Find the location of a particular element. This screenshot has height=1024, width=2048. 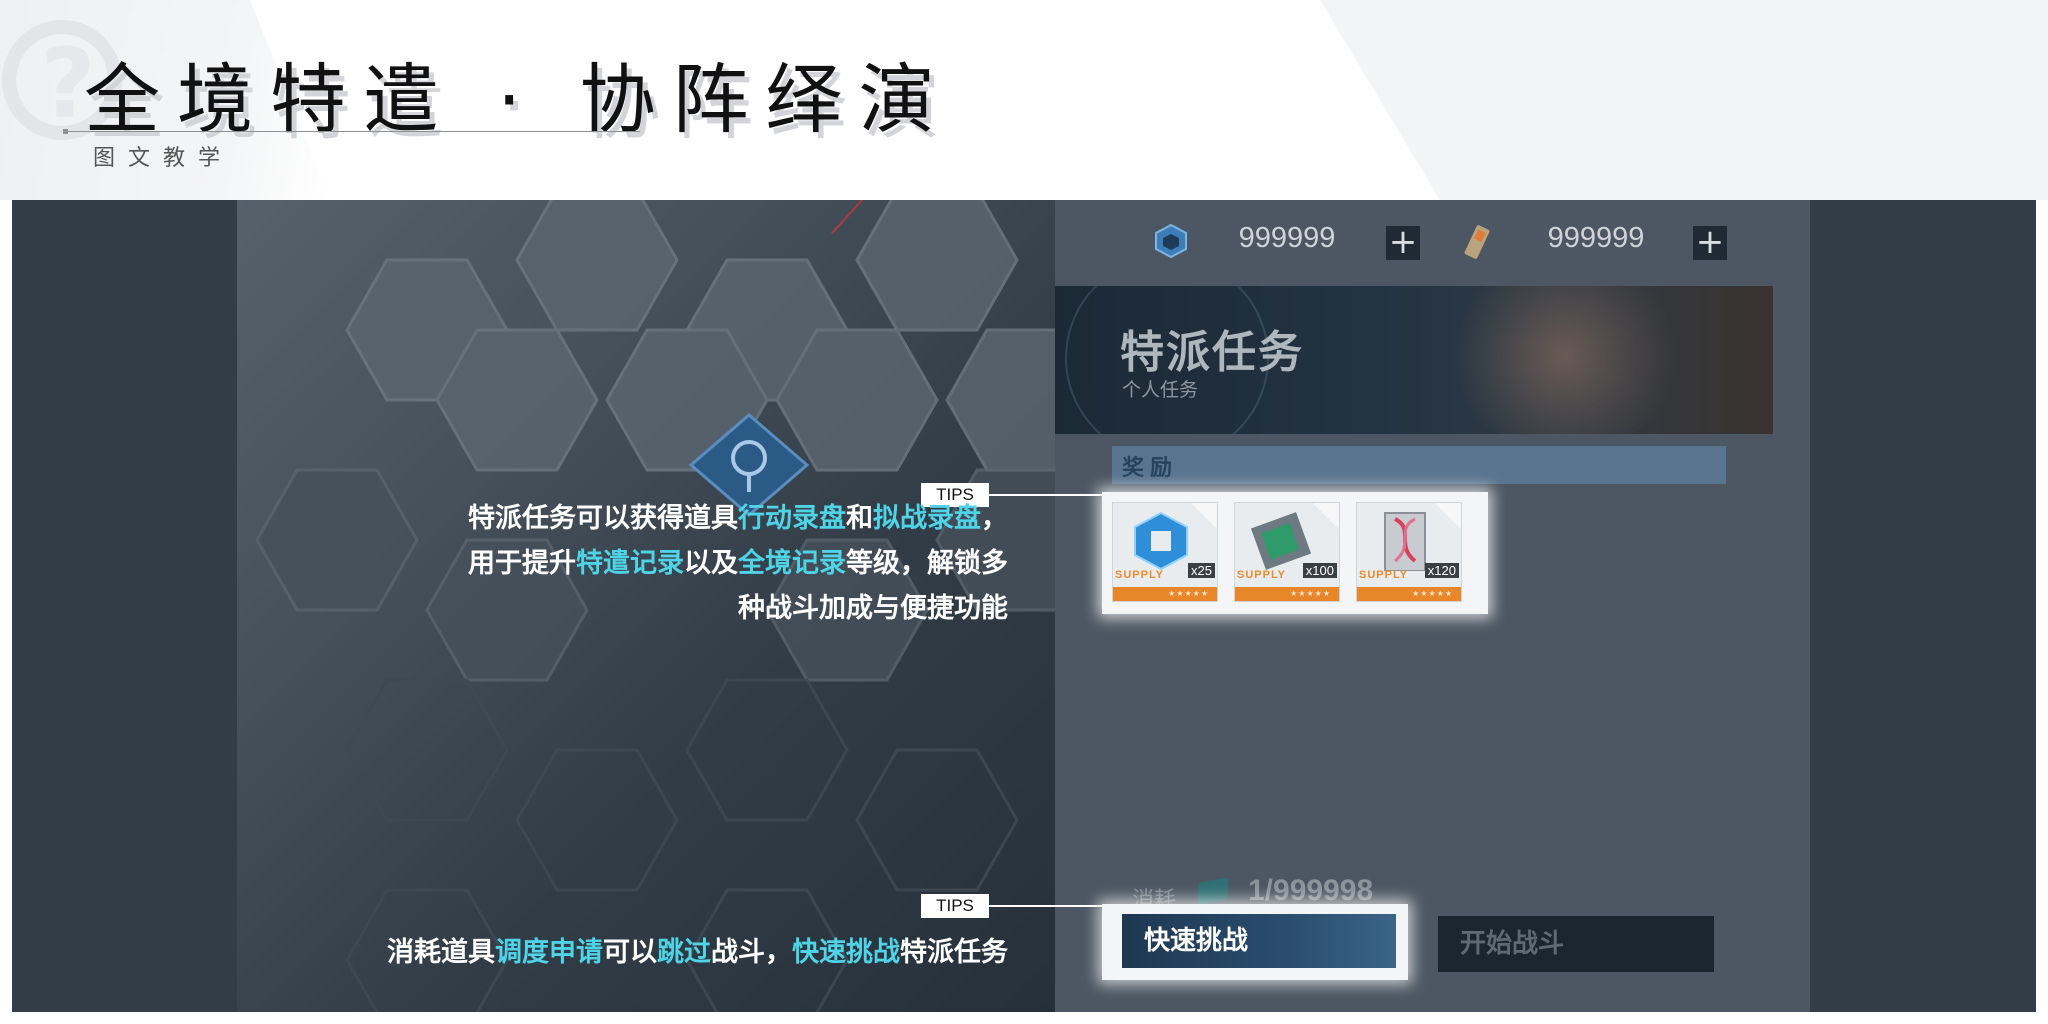

start-battle-button: 开始战斗 is located at coordinates (1576, 944).